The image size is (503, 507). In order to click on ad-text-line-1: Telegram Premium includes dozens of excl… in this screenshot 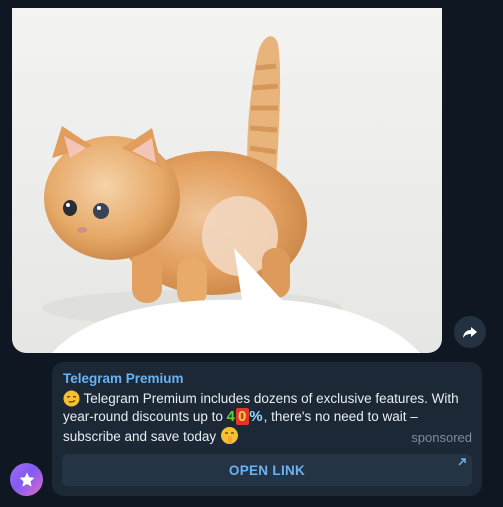, I will do `click(269, 398)`.